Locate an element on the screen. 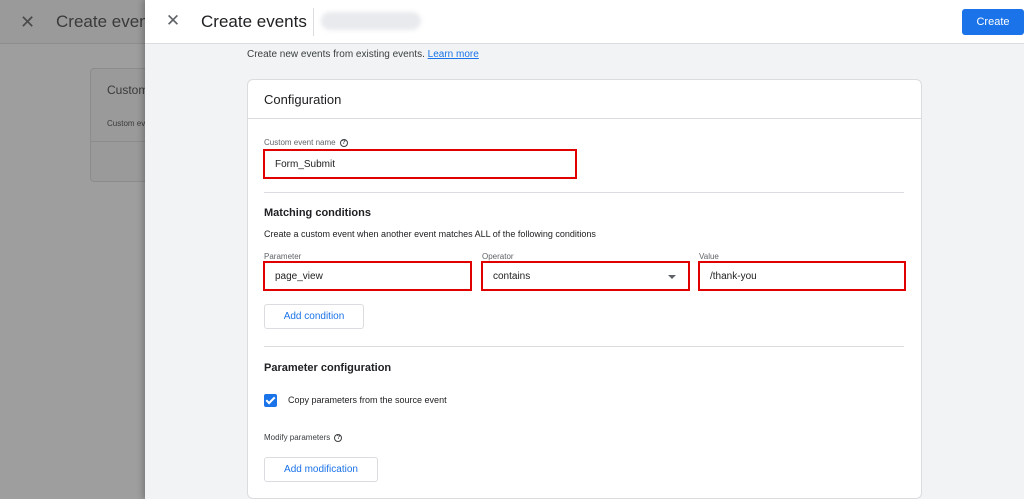 This screenshot has width=1024, height=499. operator-selected-value: contains is located at coordinates (512, 276).